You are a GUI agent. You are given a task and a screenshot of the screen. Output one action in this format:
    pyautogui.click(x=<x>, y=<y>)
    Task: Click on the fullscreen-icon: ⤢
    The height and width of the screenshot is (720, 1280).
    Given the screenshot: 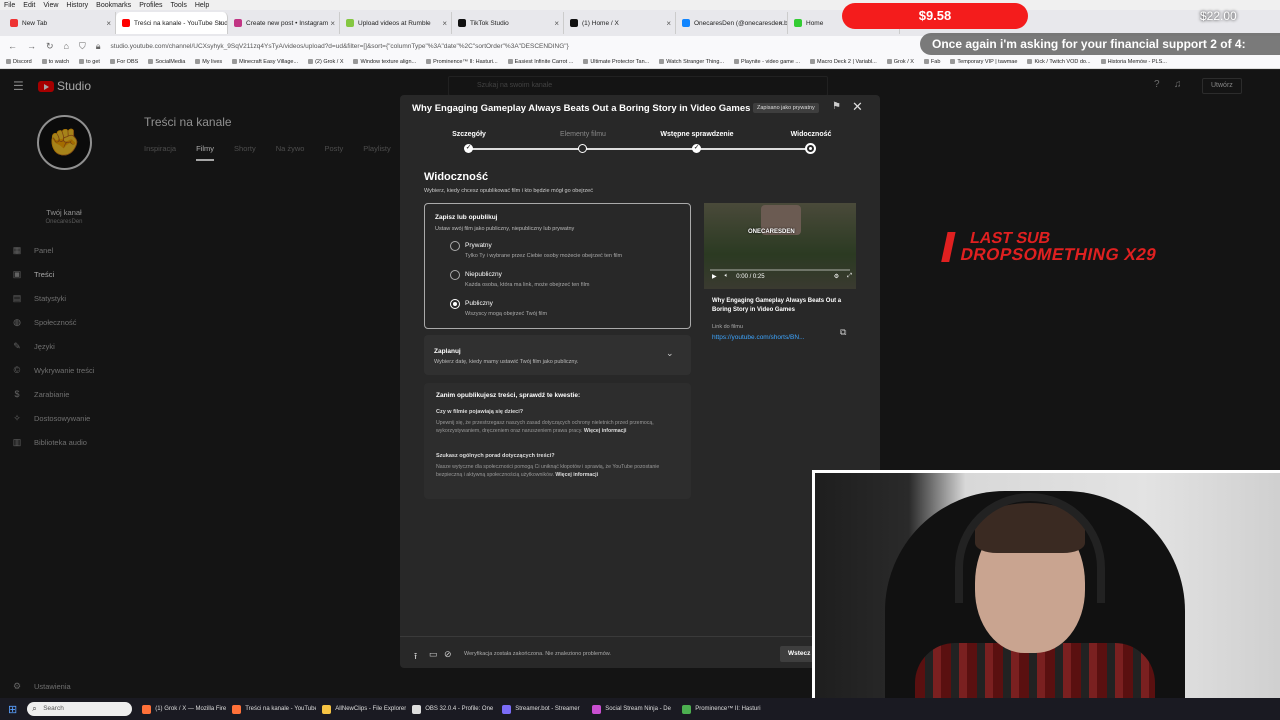 What is the action you would take?
    pyautogui.click(x=849, y=276)
    